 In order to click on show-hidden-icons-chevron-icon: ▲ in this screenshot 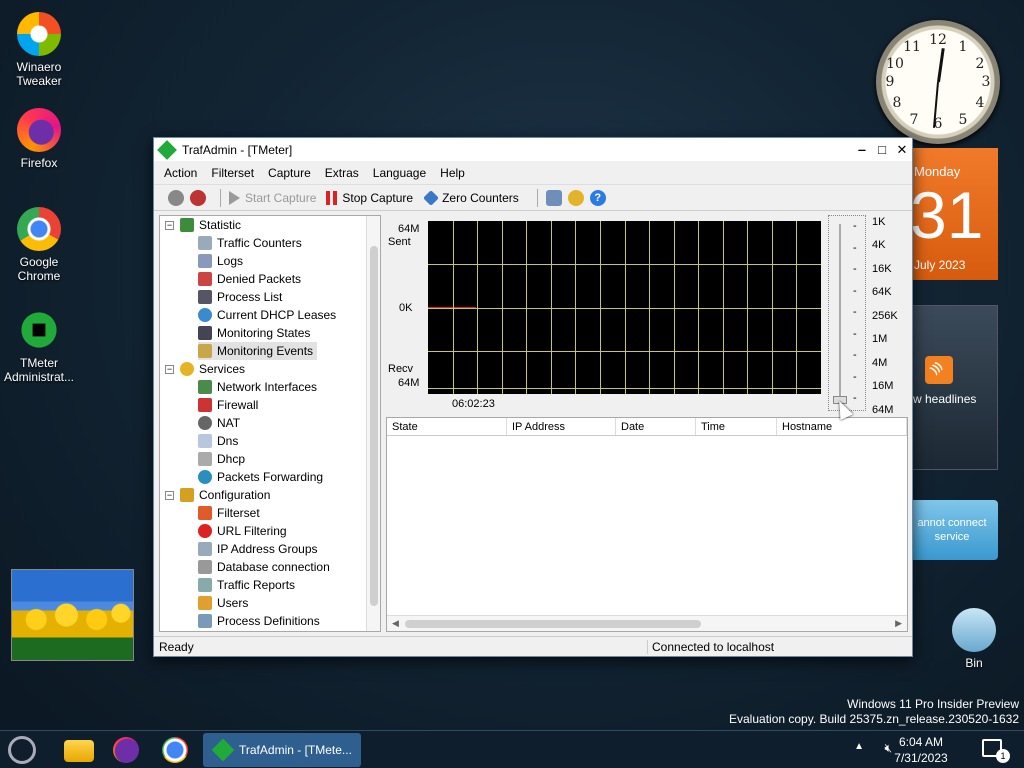, I will do `click(859, 746)`.